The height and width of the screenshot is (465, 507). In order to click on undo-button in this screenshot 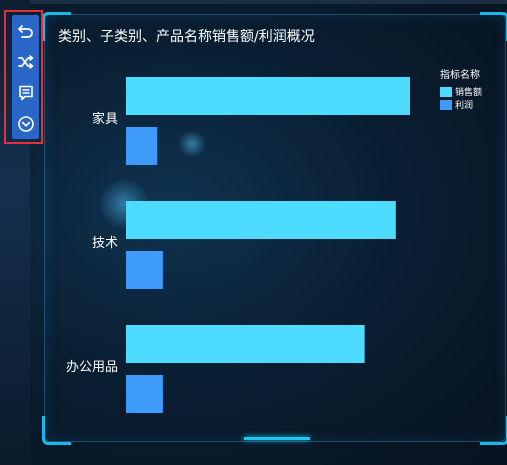, I will do `click(26, 31)`.